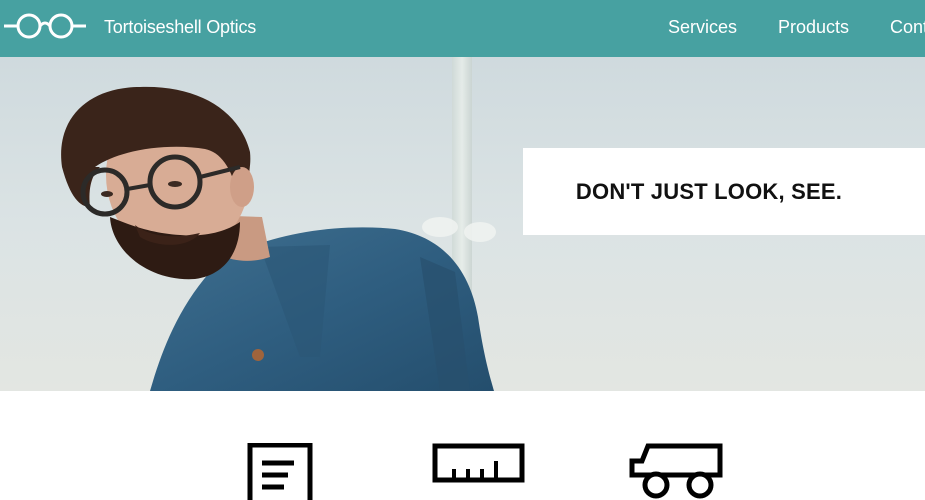  I want to click on nav-link-contact: Cont, so click(907, 27).